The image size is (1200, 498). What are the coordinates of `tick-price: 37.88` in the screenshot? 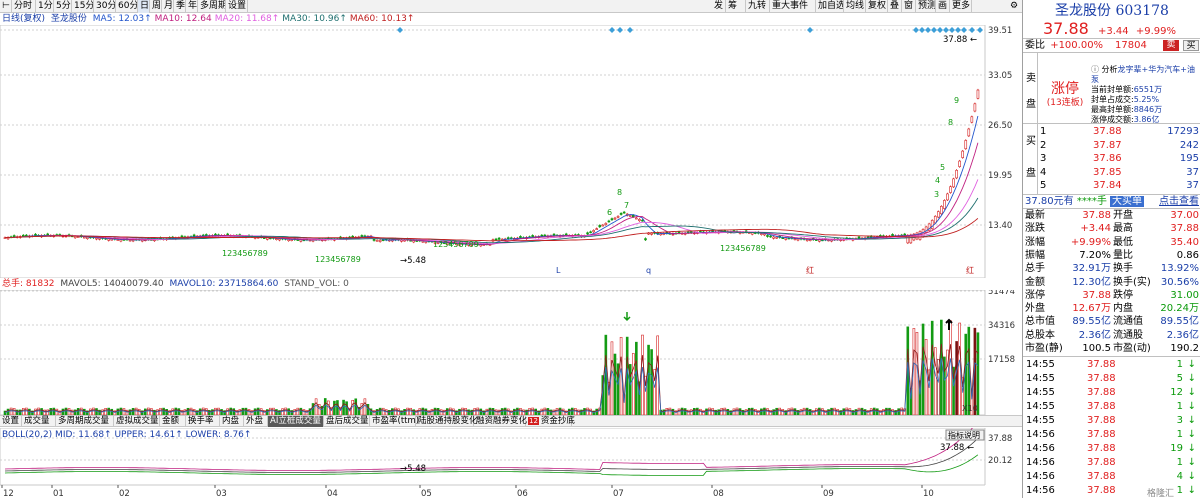 It's located at (1101, 378).